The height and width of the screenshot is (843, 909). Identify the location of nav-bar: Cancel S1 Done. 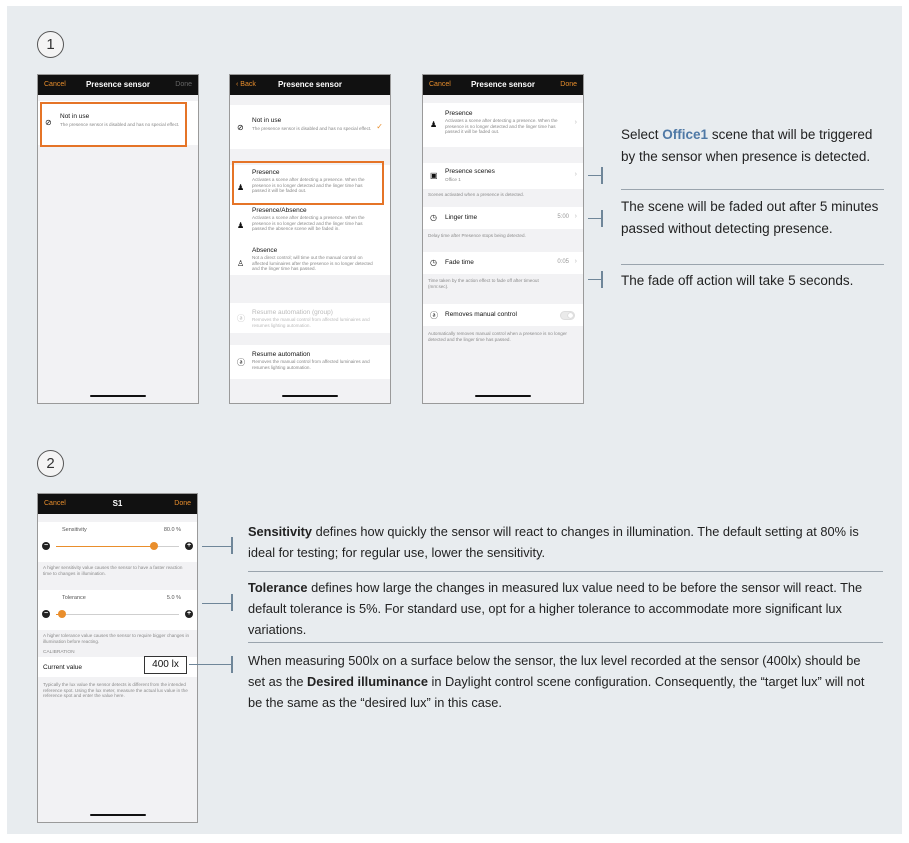
(117, 504).